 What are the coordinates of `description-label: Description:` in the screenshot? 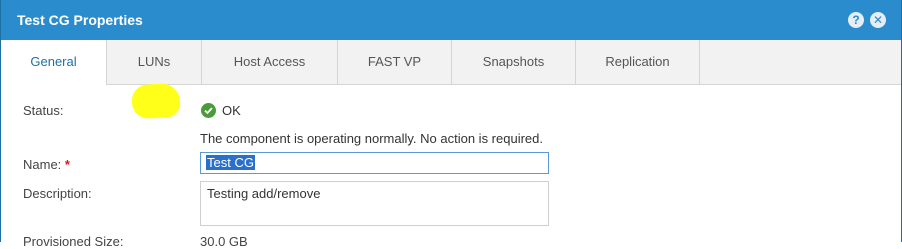 It's located at (57, 193).